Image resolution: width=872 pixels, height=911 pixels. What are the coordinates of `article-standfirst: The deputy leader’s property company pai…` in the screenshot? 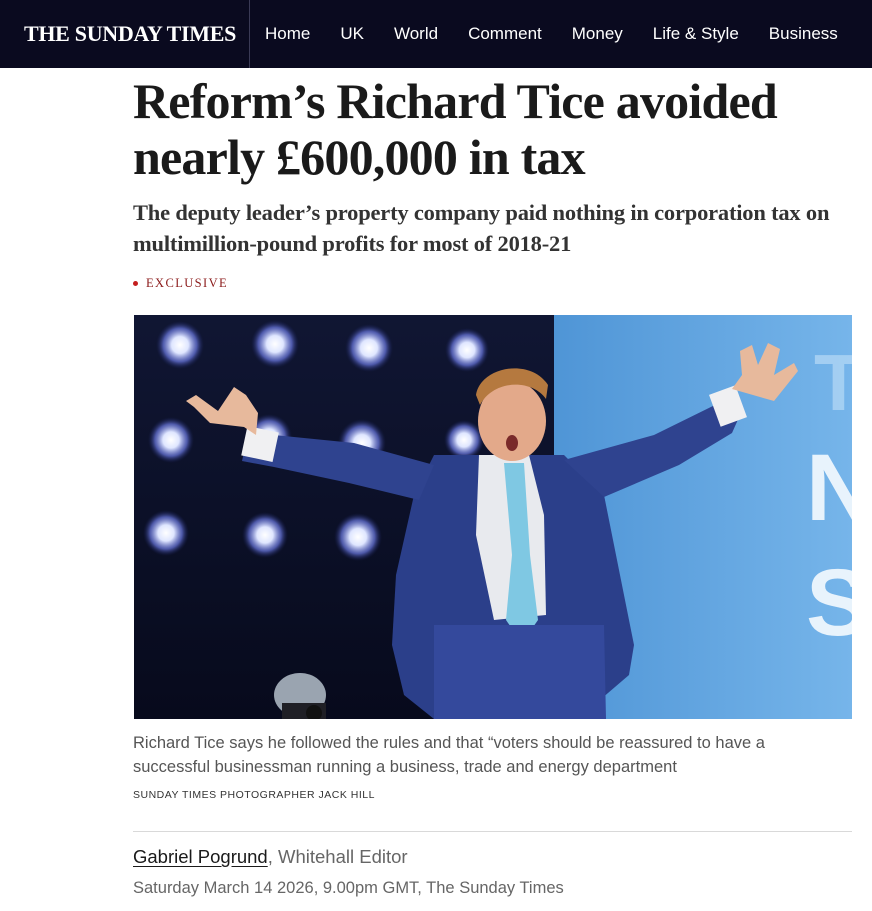 It's located at (481, 228).